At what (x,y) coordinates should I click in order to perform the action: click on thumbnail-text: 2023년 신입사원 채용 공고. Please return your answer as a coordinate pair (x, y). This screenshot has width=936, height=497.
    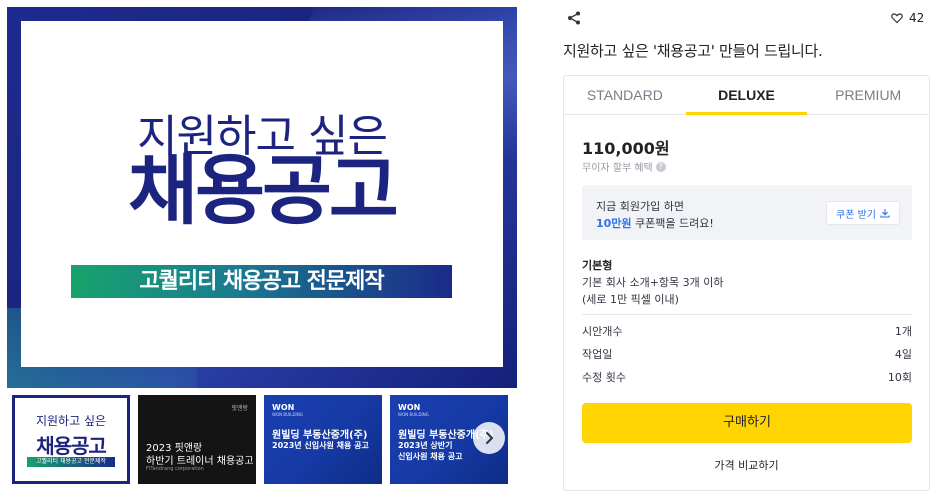
    Looking at the image, I should click on (320, 445).